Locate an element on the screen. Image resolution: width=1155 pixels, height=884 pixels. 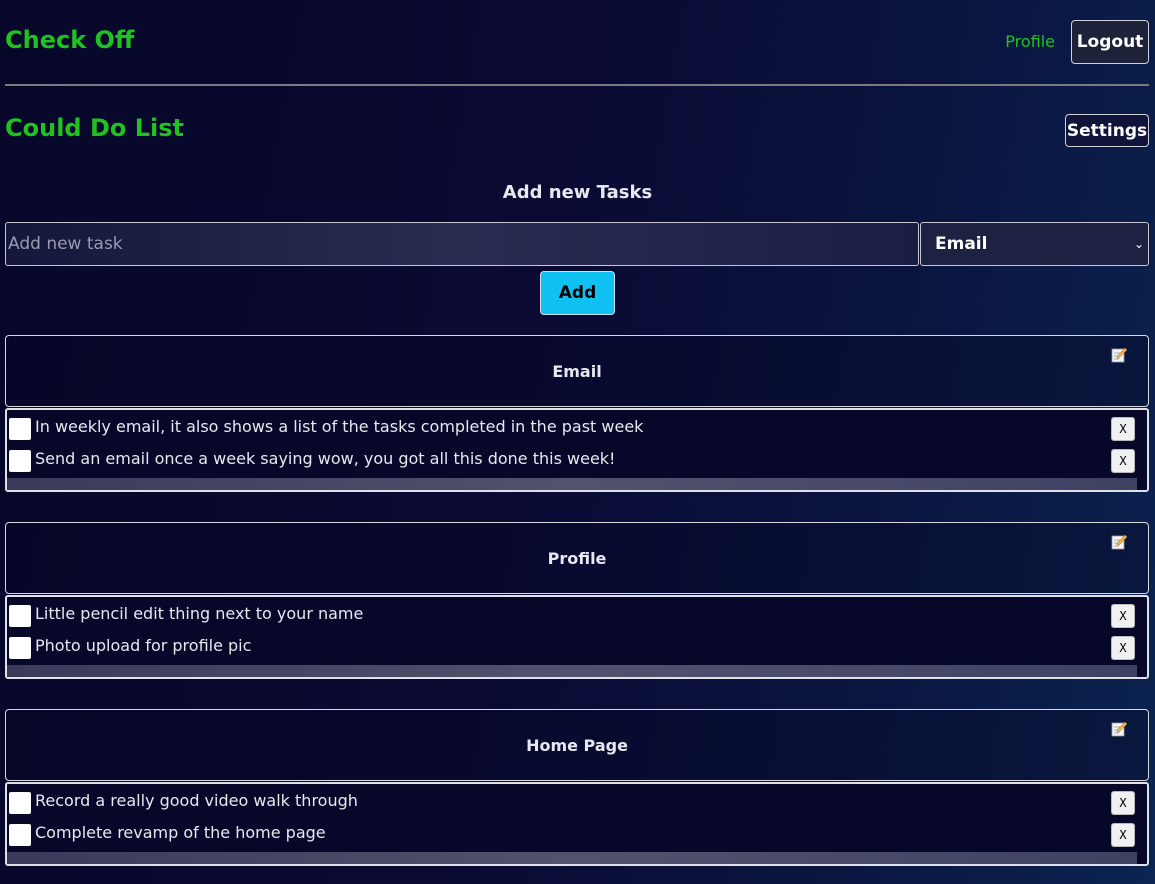
category-header: Email is located at coordinates (577, 371).